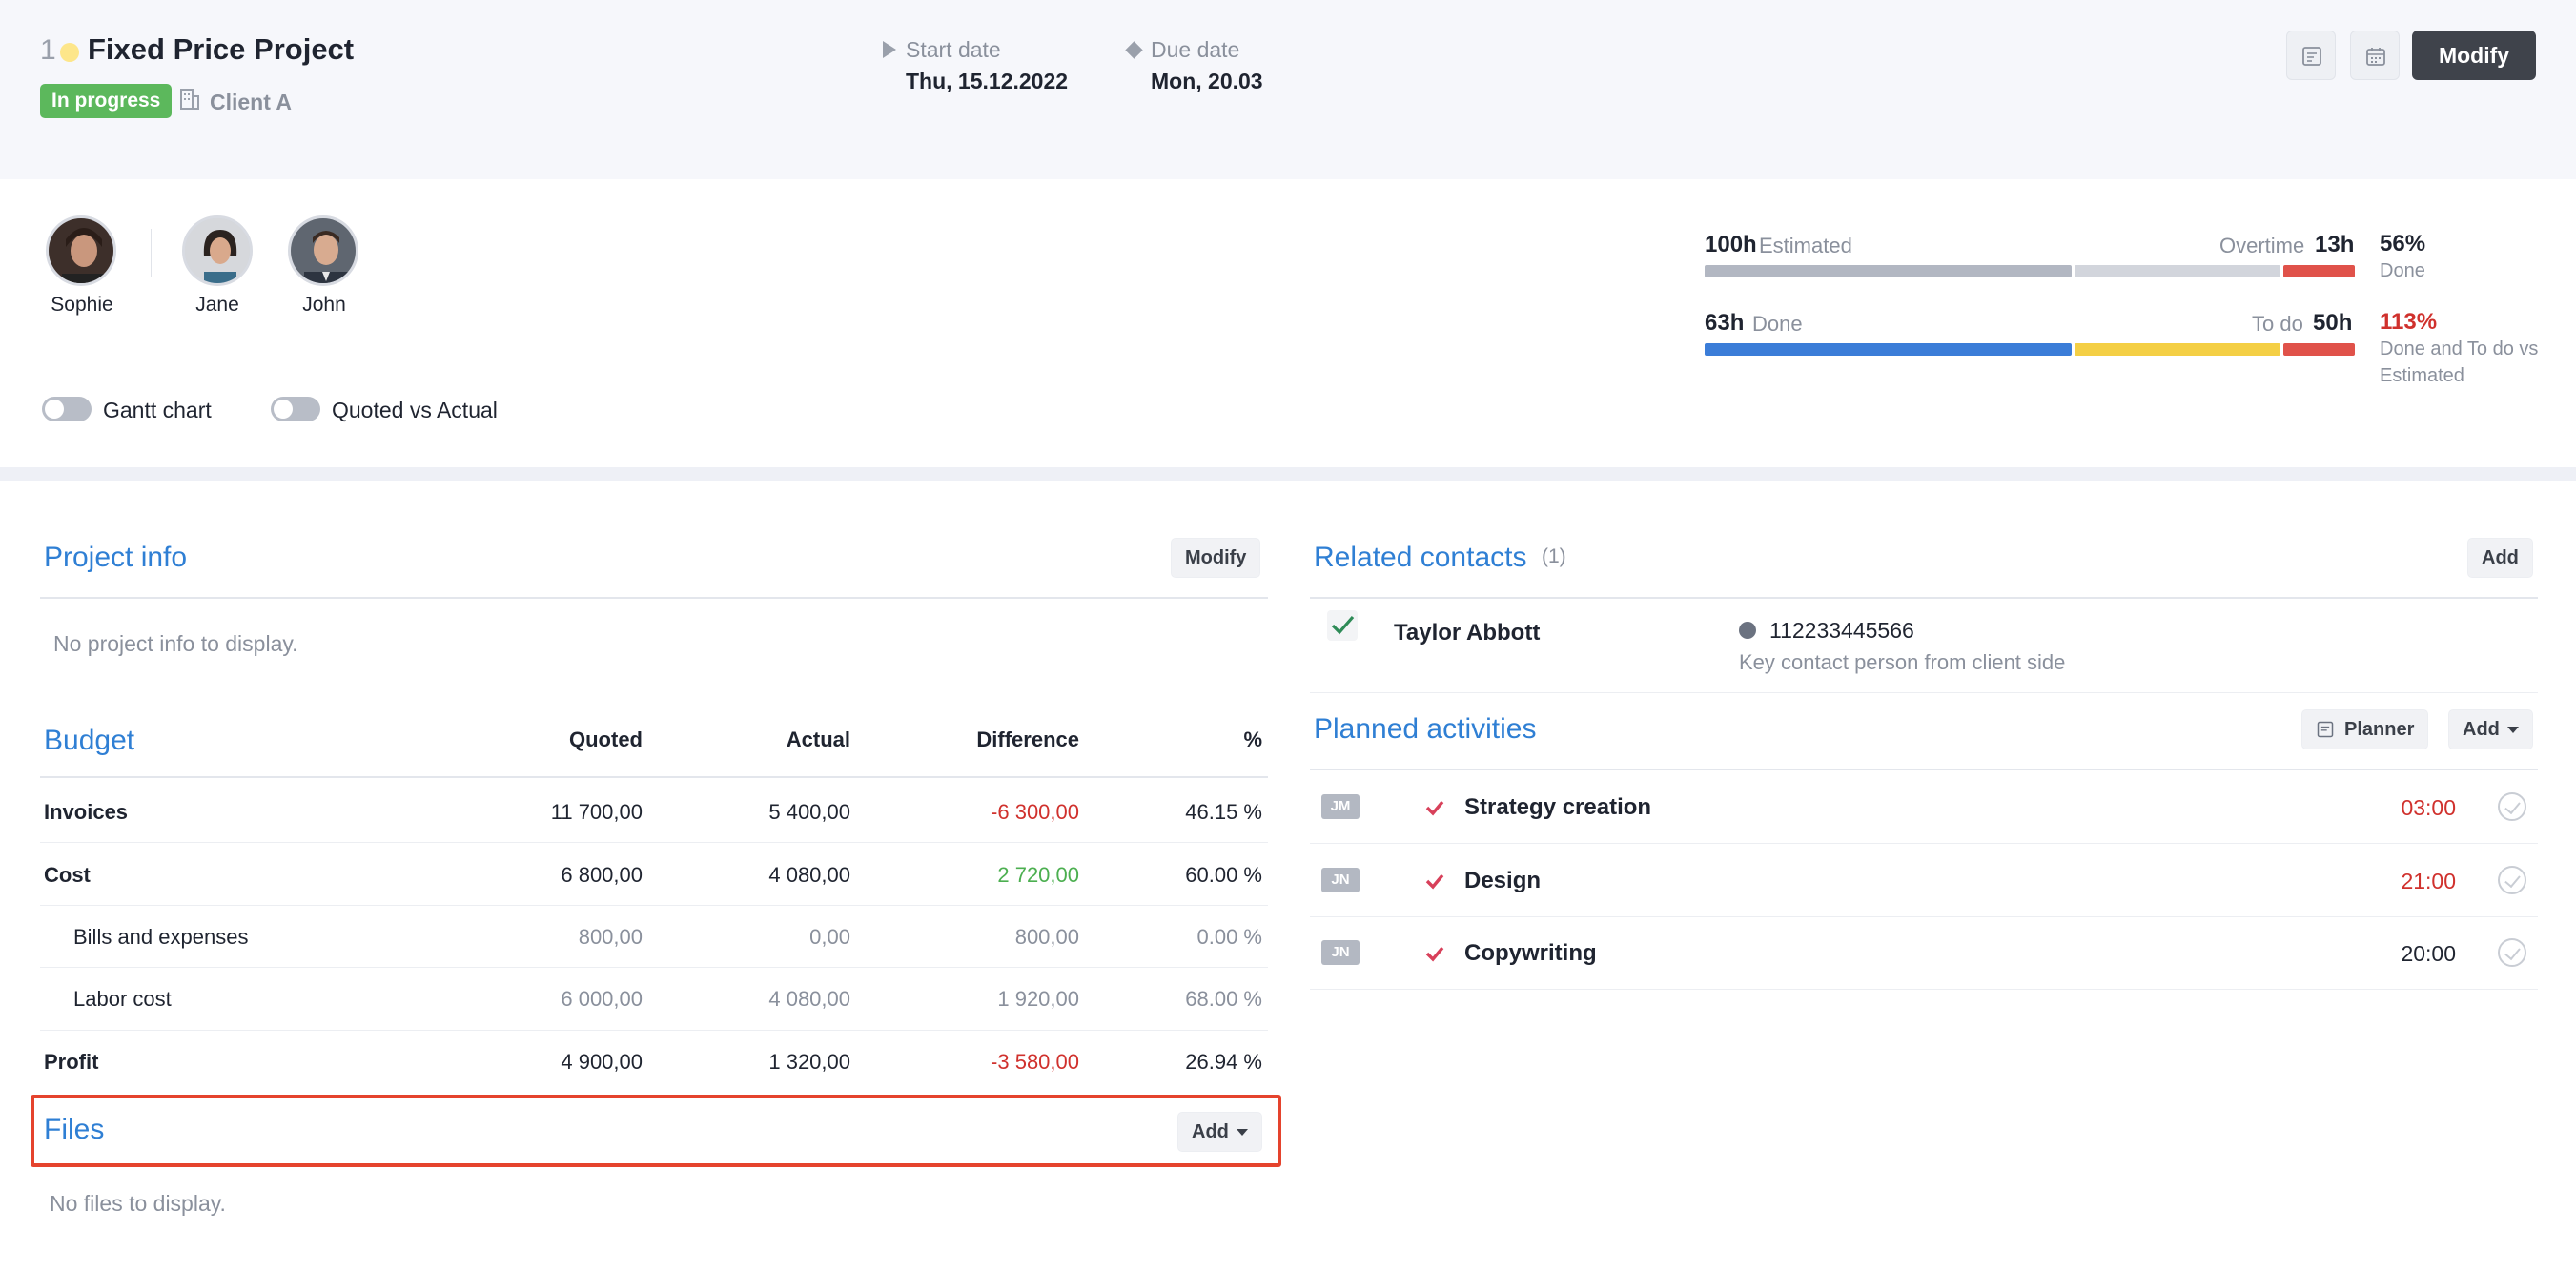 The width and height of the screenshot is (2576, 1272). I want to click on files-title: Files, so click(74, 1129).